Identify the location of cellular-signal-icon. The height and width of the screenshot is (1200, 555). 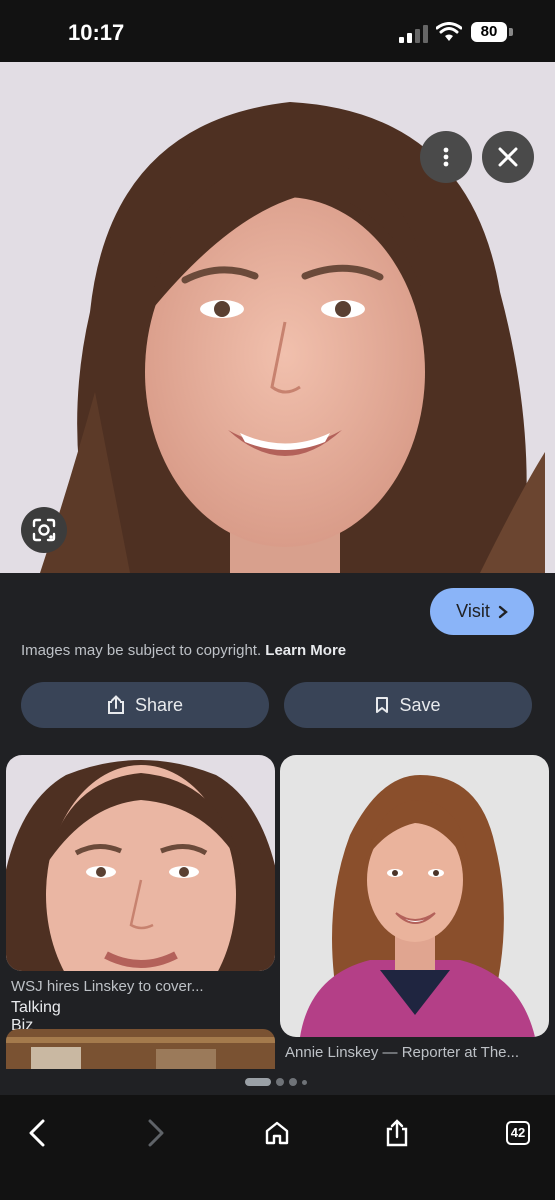
(413, 34).